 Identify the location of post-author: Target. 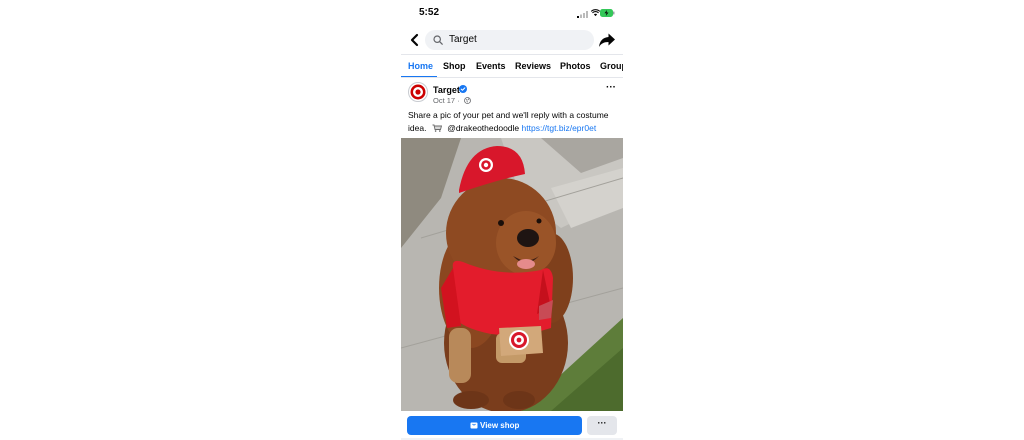
(446, 90).